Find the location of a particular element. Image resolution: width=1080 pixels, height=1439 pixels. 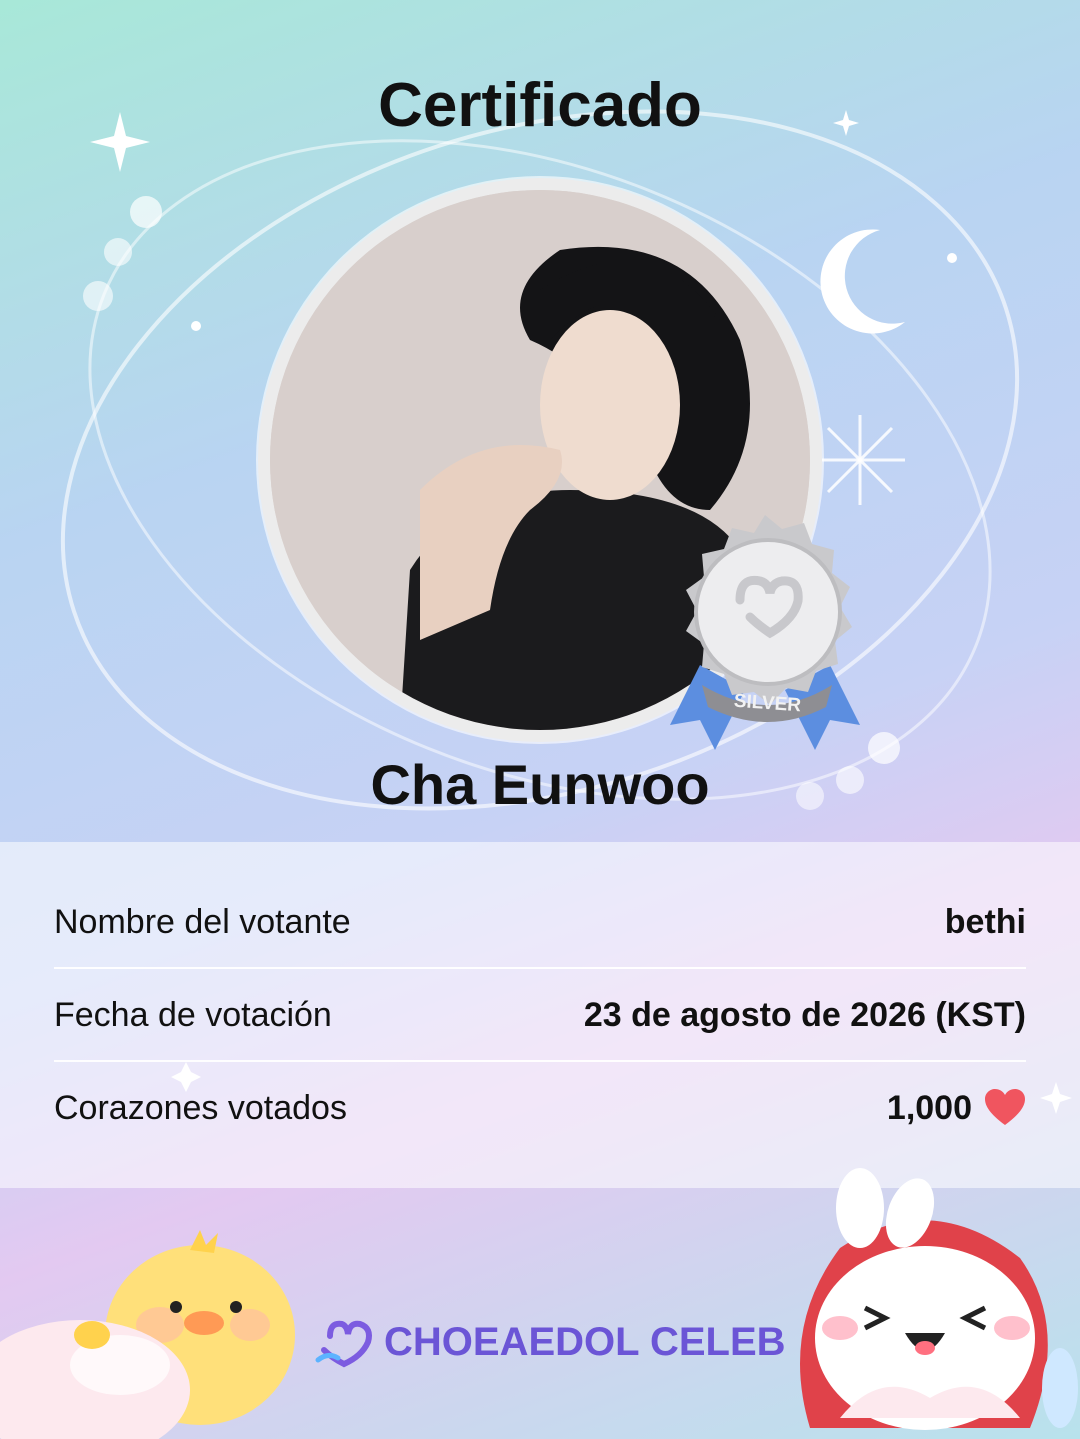

info-row-hearts: Corazones votados 1,000 is located at coordinates (540, 1108).